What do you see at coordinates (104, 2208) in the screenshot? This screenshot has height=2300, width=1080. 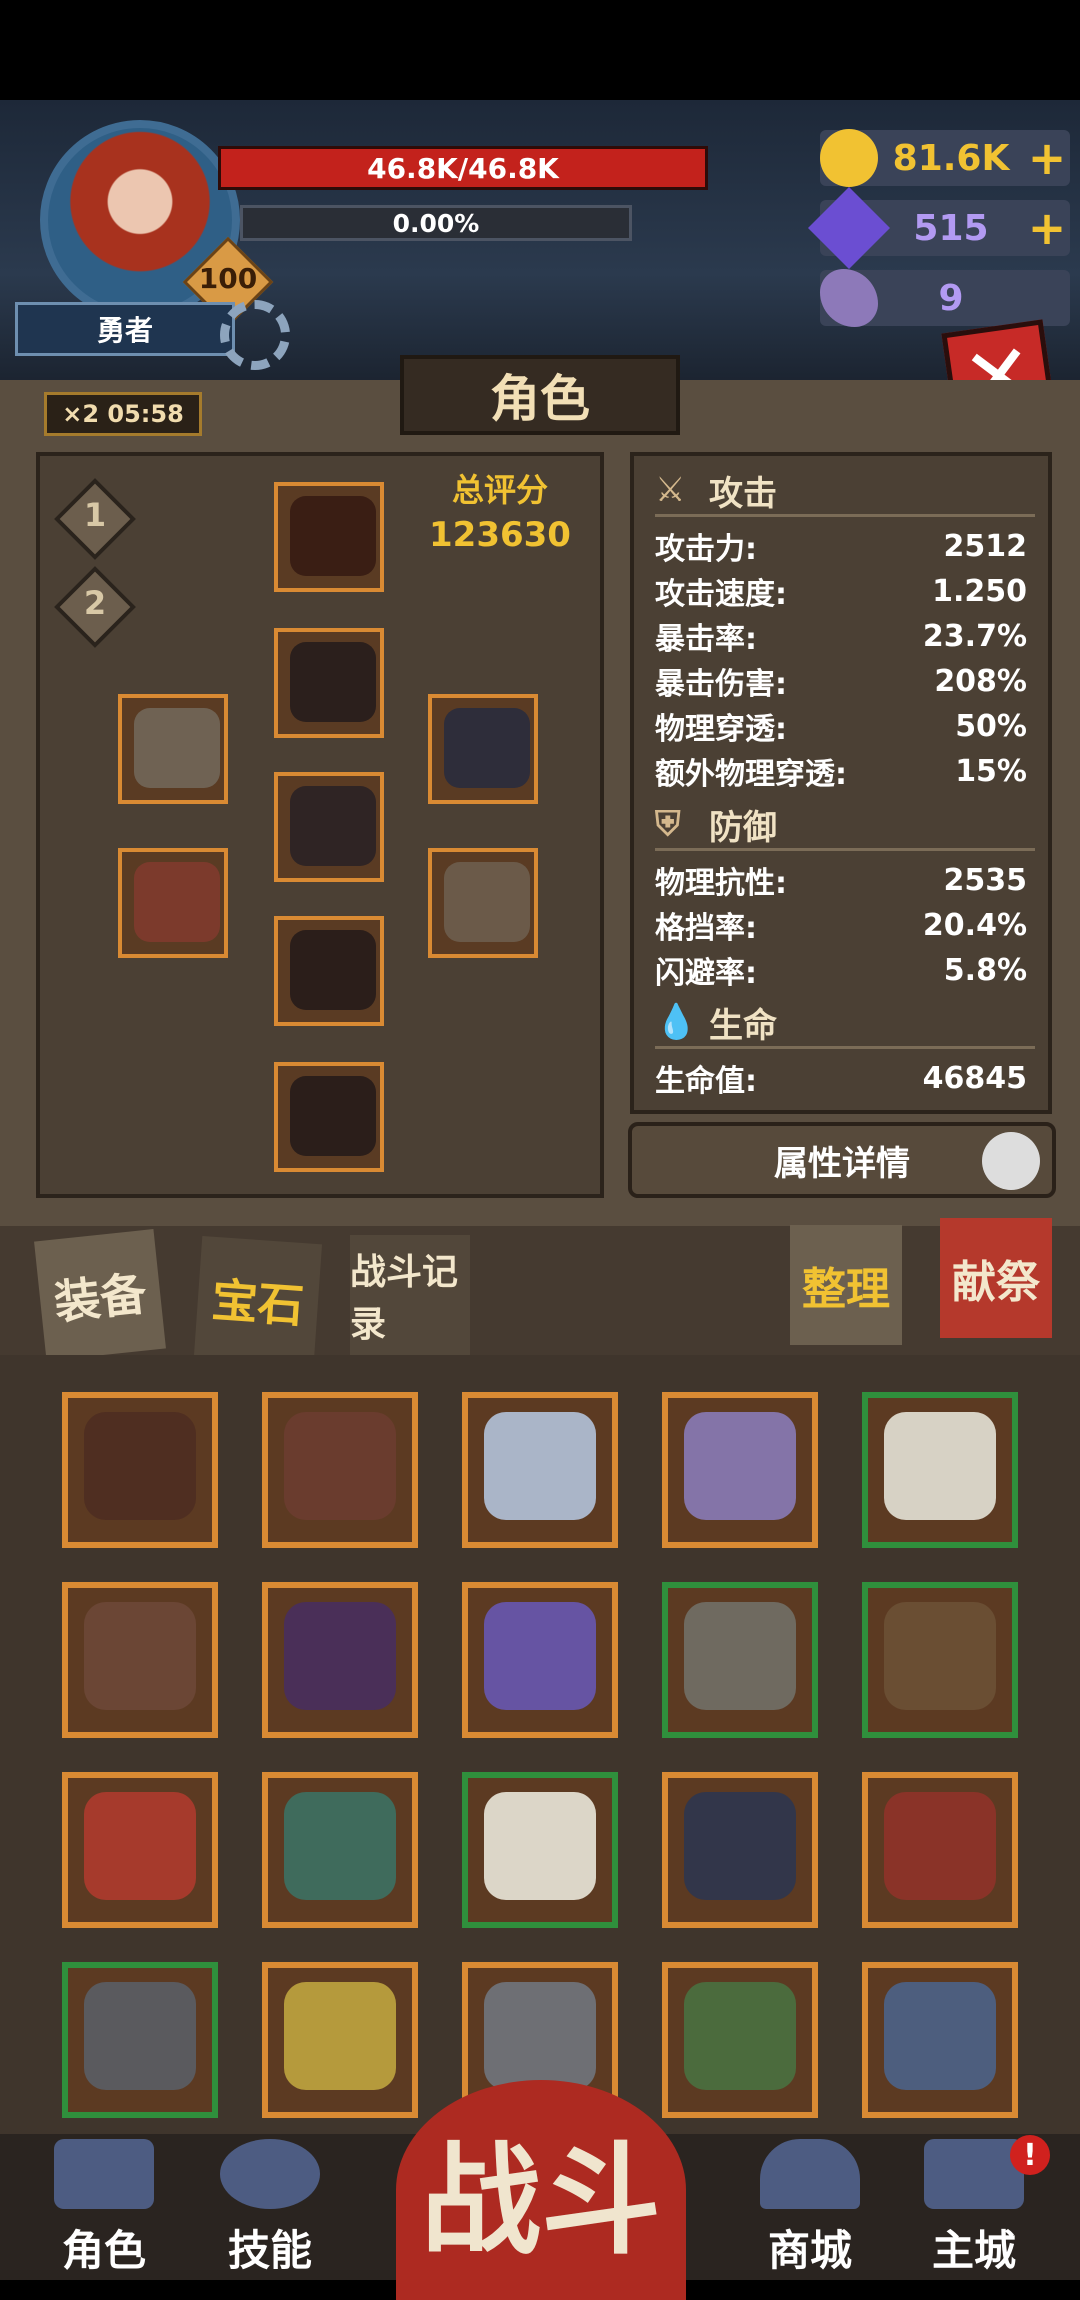 I see `nav-role: 角色` at bounding box center [104, 2208].